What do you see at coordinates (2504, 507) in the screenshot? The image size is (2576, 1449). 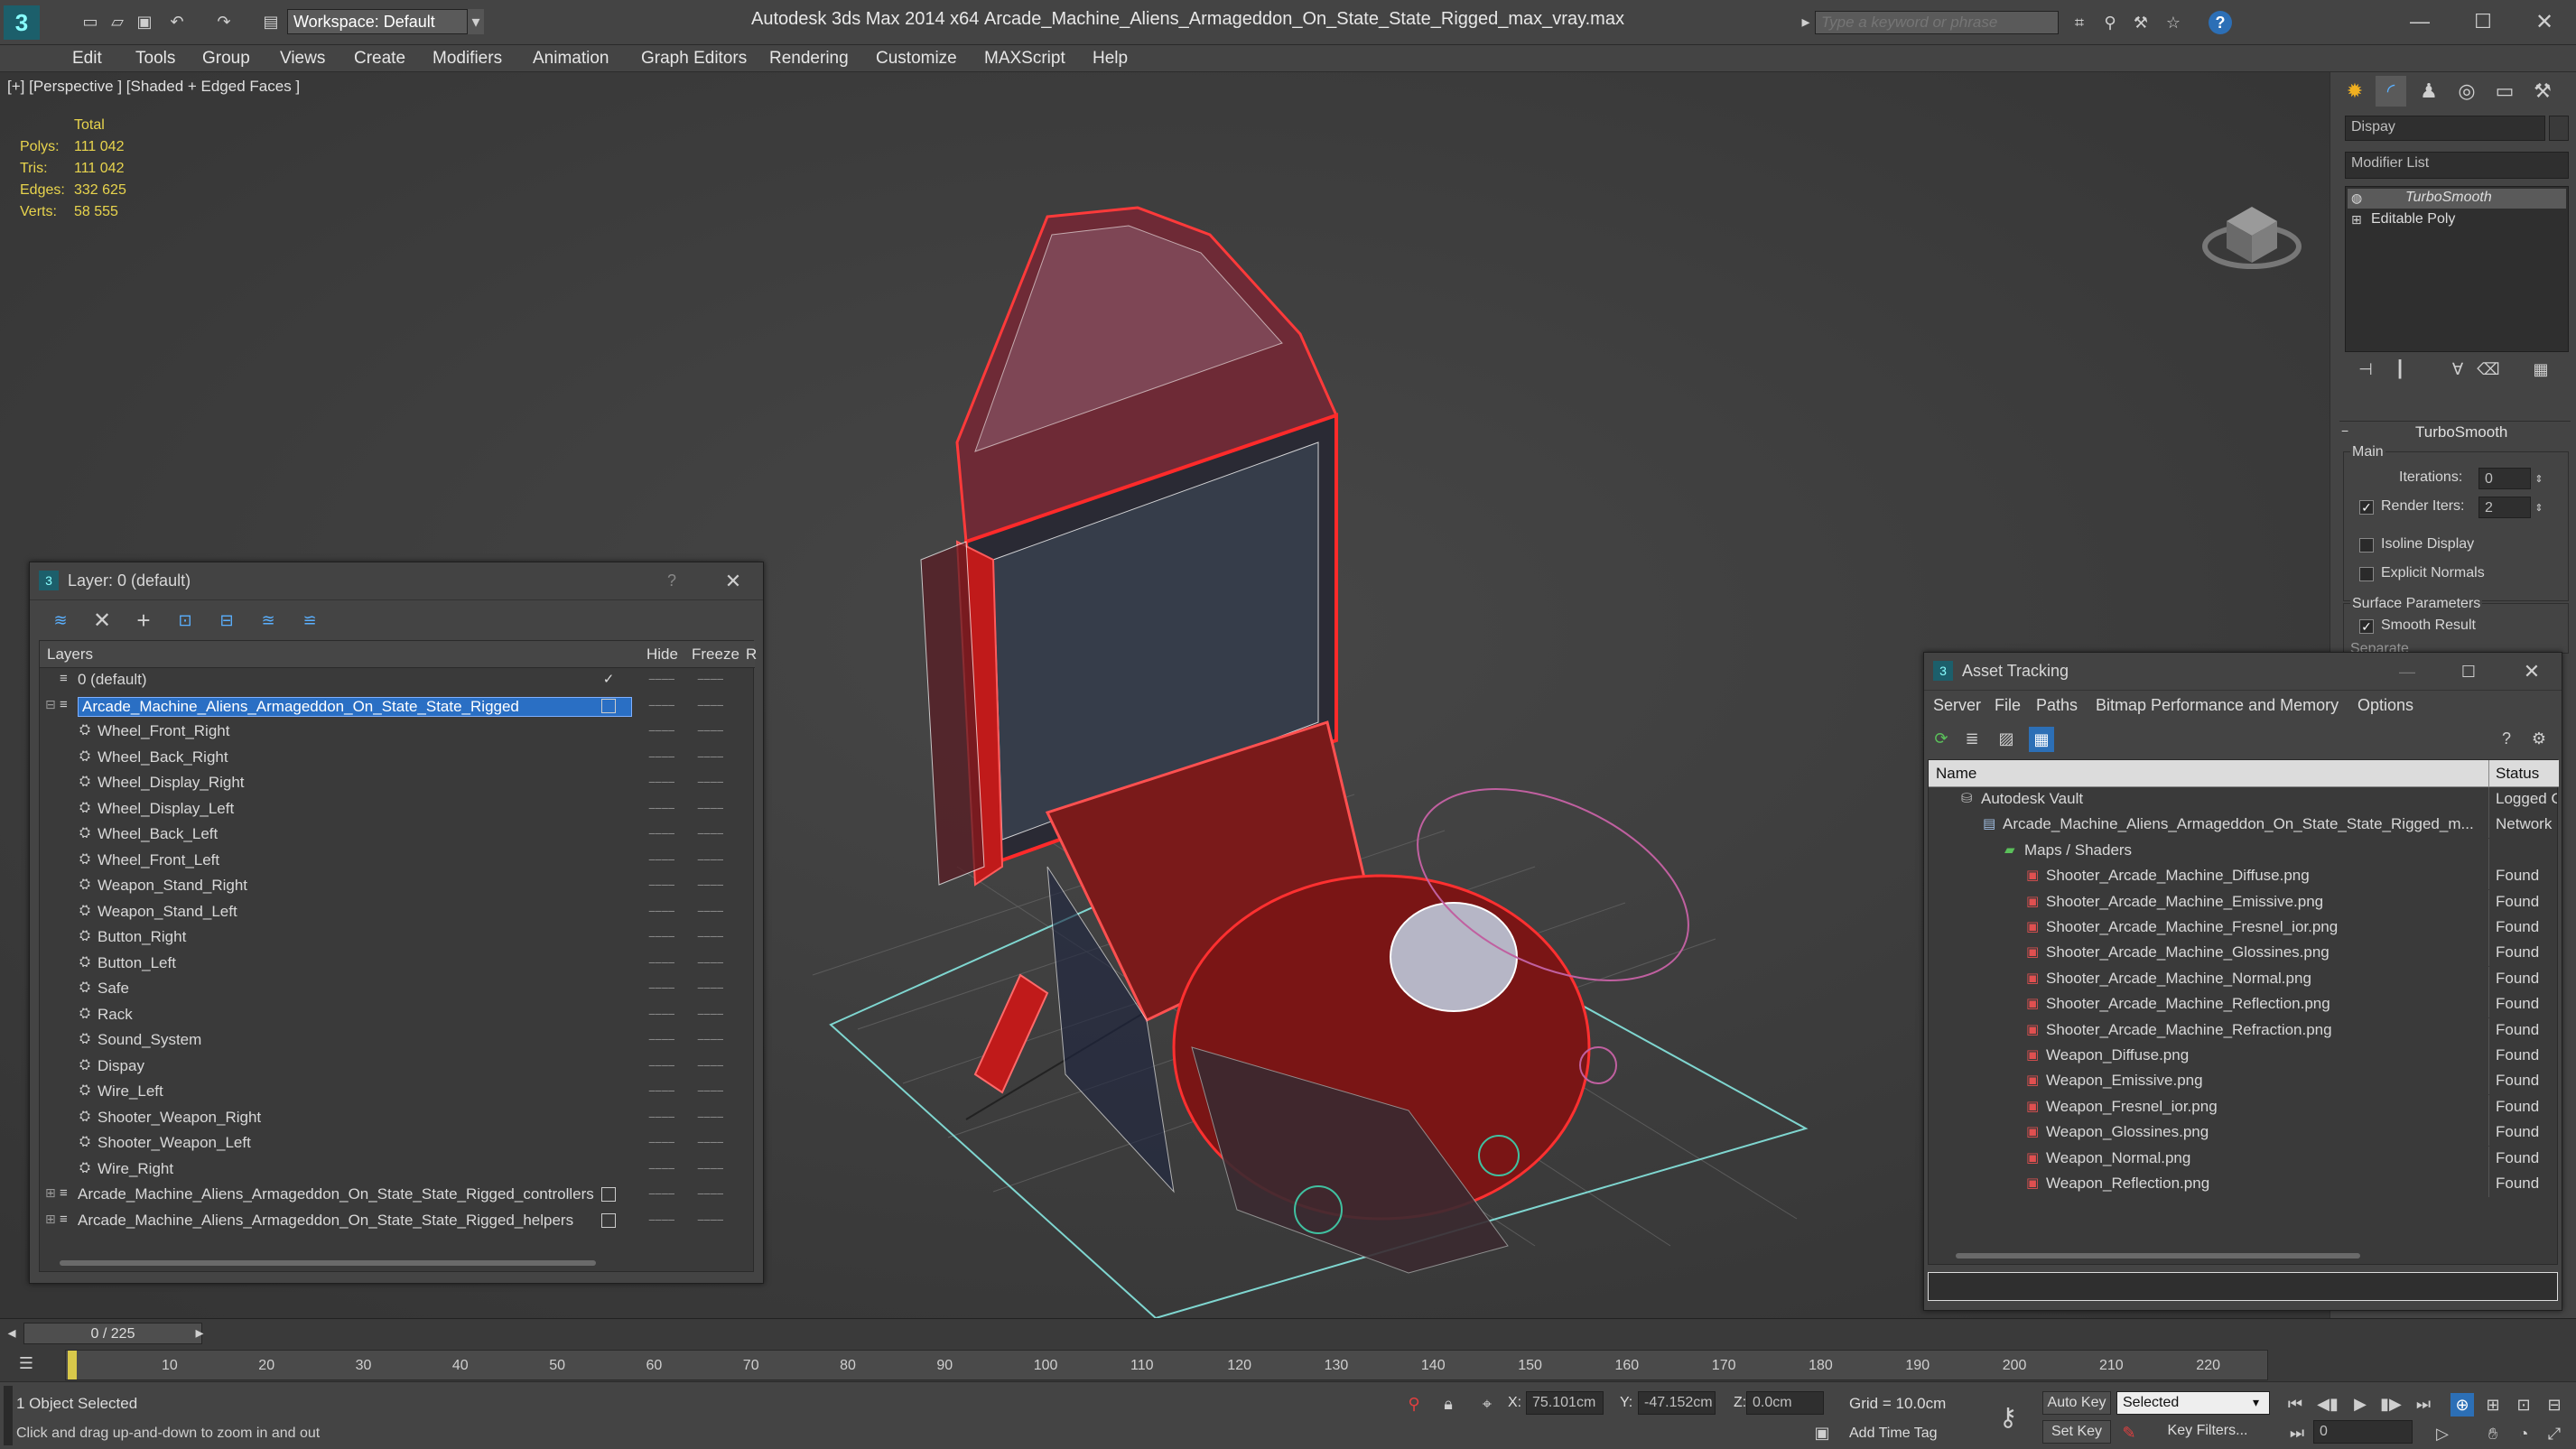 I see `render-iters-spinner: 2` at bounding box center [2504, 507].